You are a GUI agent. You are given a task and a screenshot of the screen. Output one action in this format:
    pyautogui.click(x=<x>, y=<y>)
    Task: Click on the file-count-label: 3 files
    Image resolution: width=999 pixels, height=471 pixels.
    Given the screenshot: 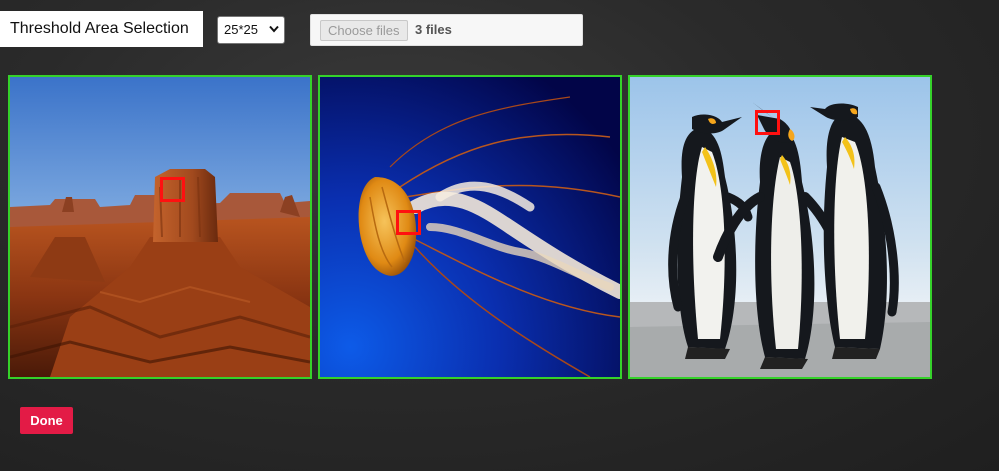 What is the action you would take?
    pyautogui.click(x=433, y=29)
    